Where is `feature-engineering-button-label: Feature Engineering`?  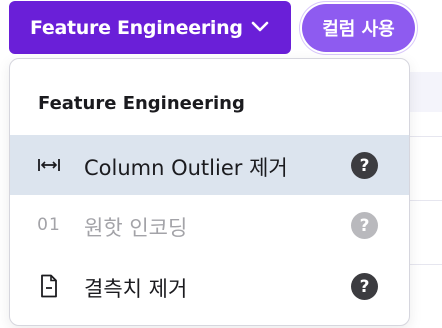
feature-engineering-button-label: Feature Engineering is located at coordinates (136, 27).